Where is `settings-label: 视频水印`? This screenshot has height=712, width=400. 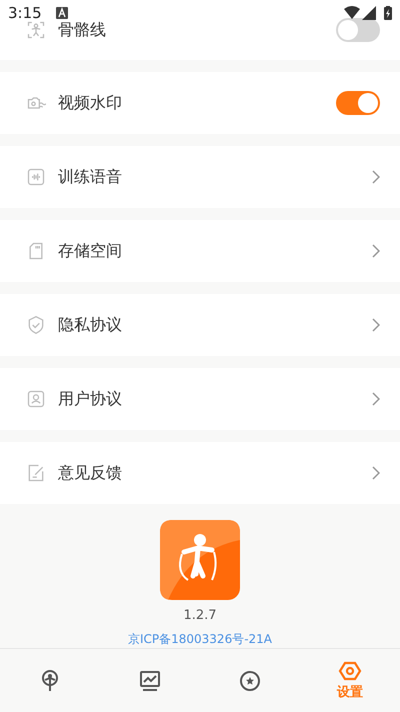 settings-label: 视频水印 is located at coordinates (90, 103).